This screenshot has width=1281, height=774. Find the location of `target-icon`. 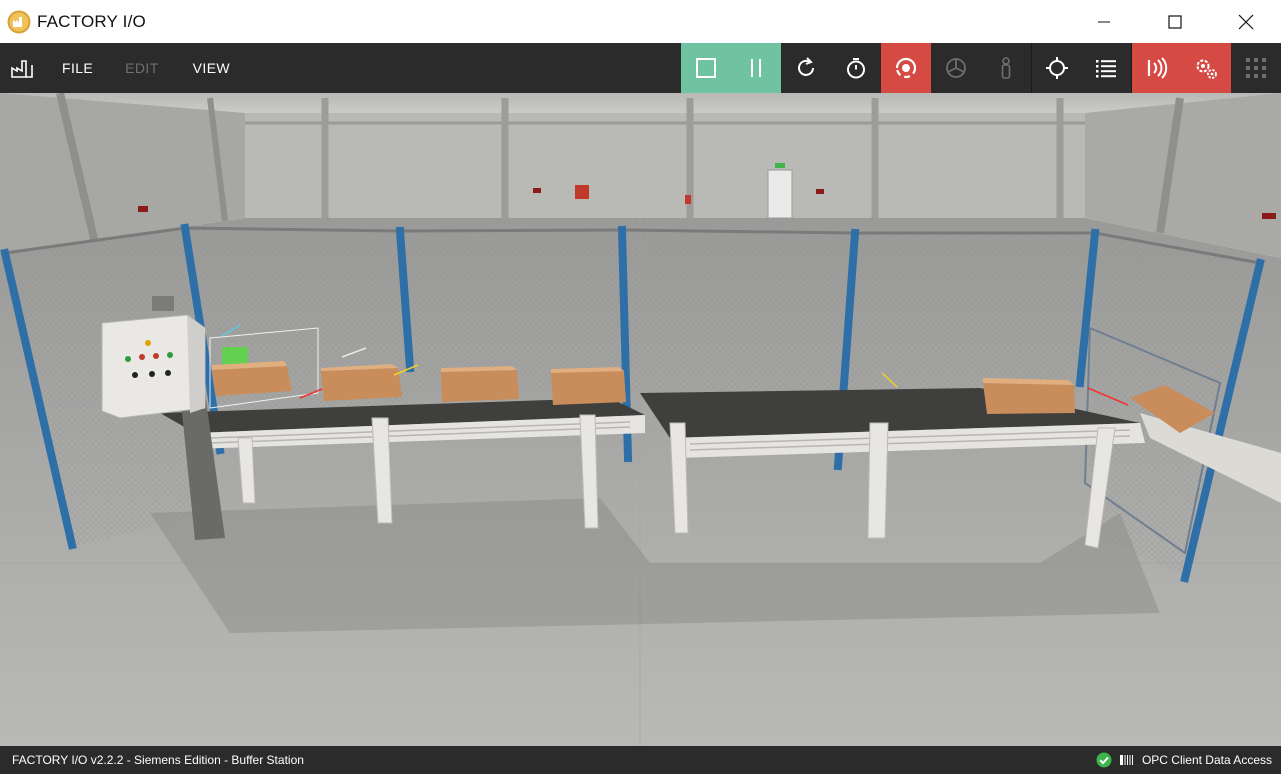

target-icon is located at coordinates (1056, 68).